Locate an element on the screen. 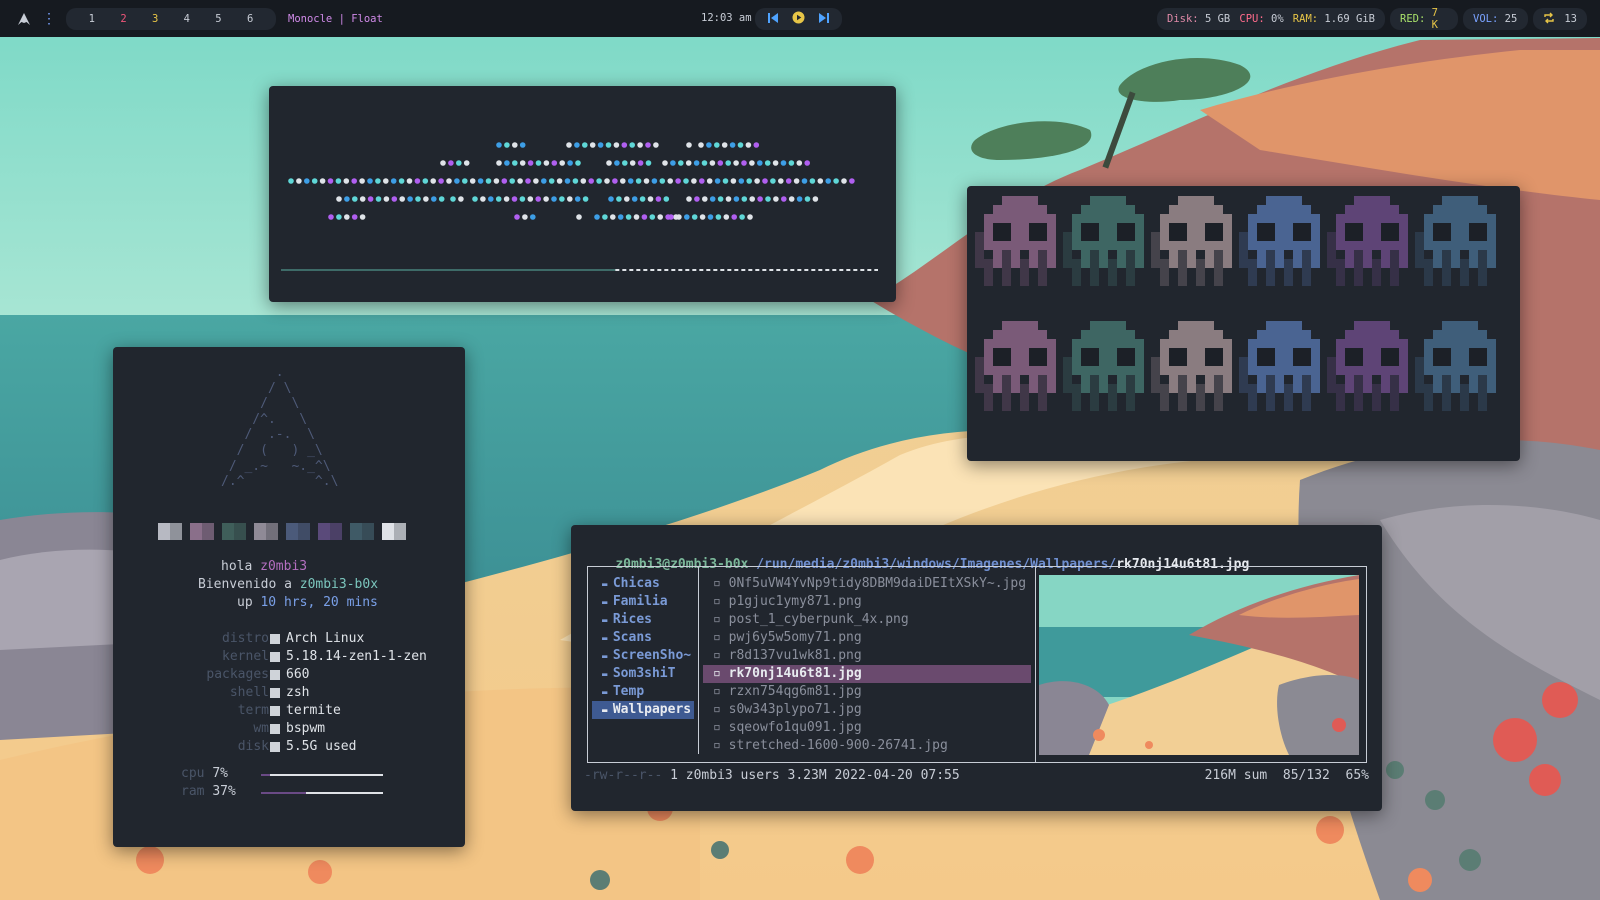  dir-sum: 216M sum is located at coordinates (1236, 775).